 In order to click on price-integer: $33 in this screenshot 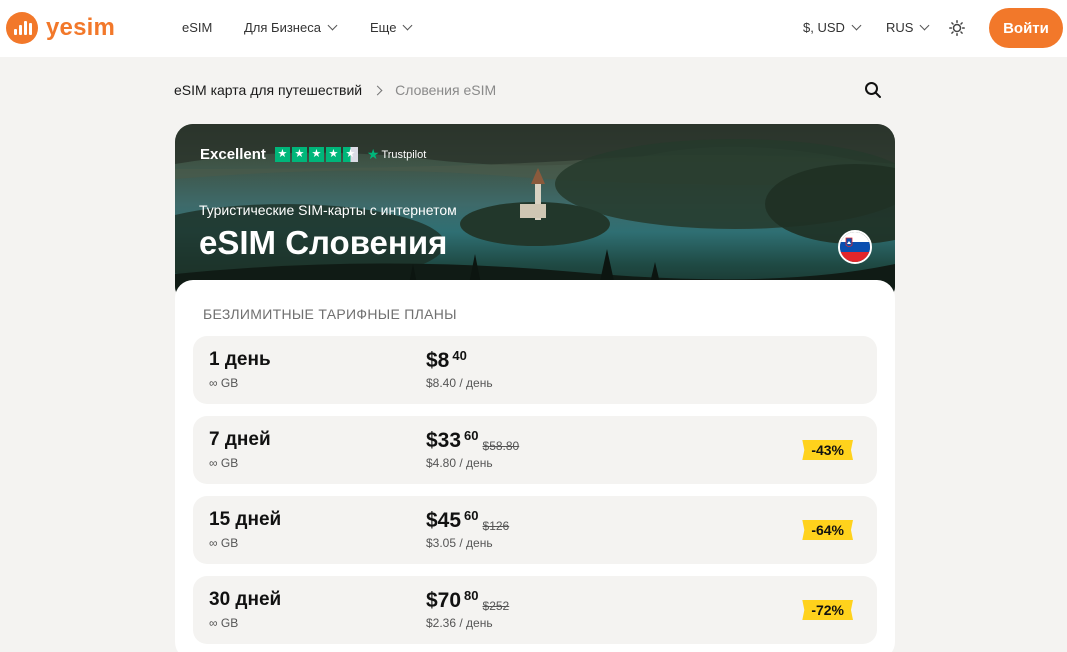, I will do `click(444, 440)`.